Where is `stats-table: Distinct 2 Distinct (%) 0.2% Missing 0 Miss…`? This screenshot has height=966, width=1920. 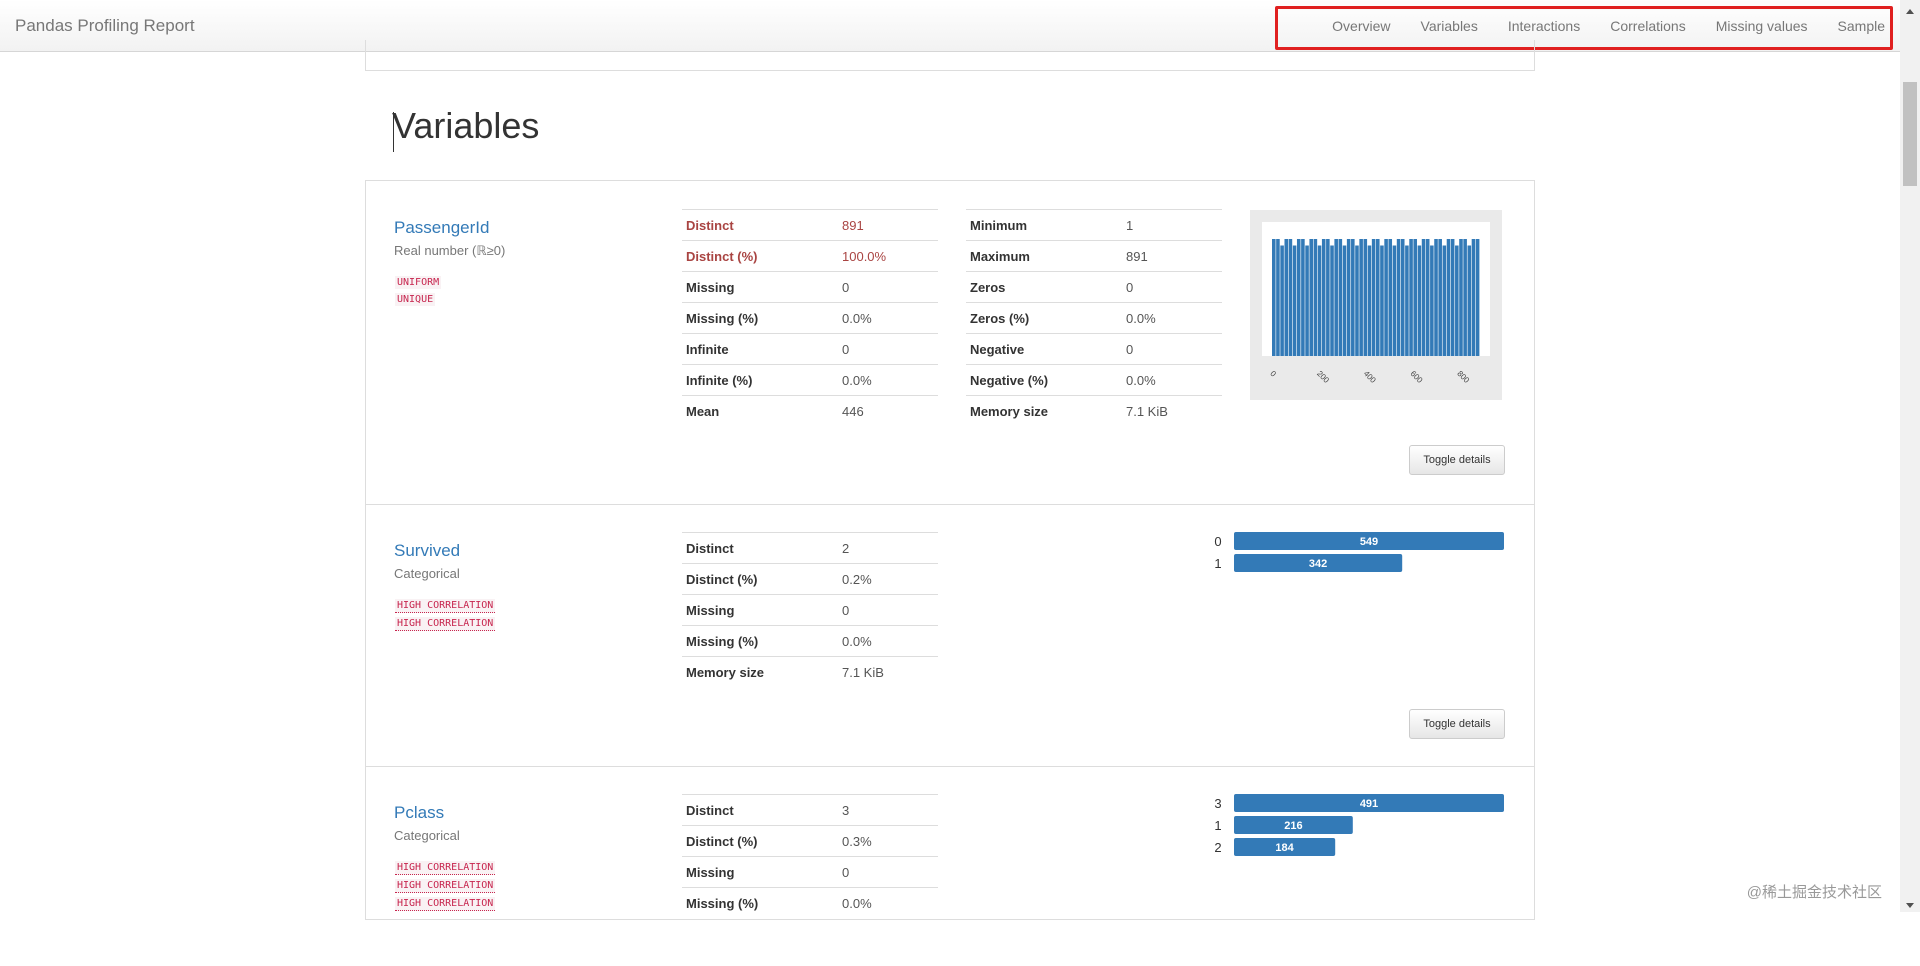
stats-table: Distinct 2 Distinct (%) 0.2% Missing 0 Miss… is located at coordinates (810, 609).